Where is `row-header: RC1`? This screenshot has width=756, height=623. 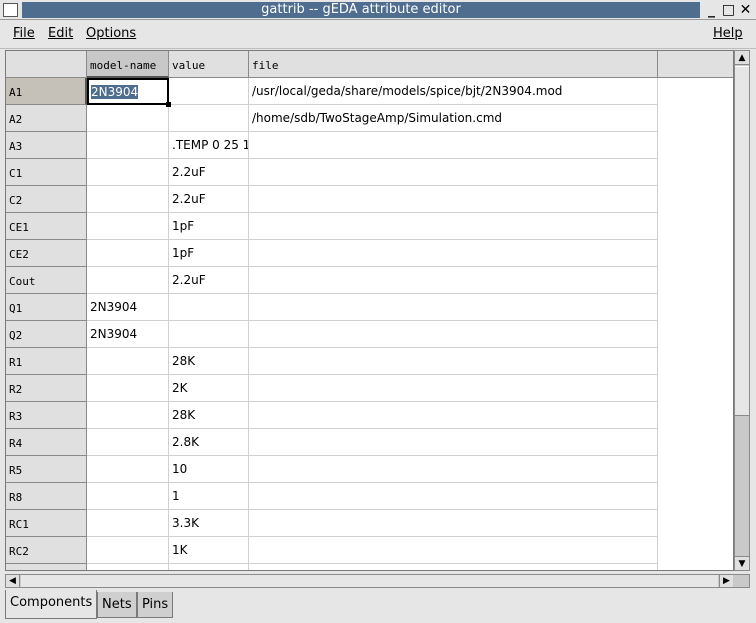
row-header: RC1 is located at coordinates (46, 523).